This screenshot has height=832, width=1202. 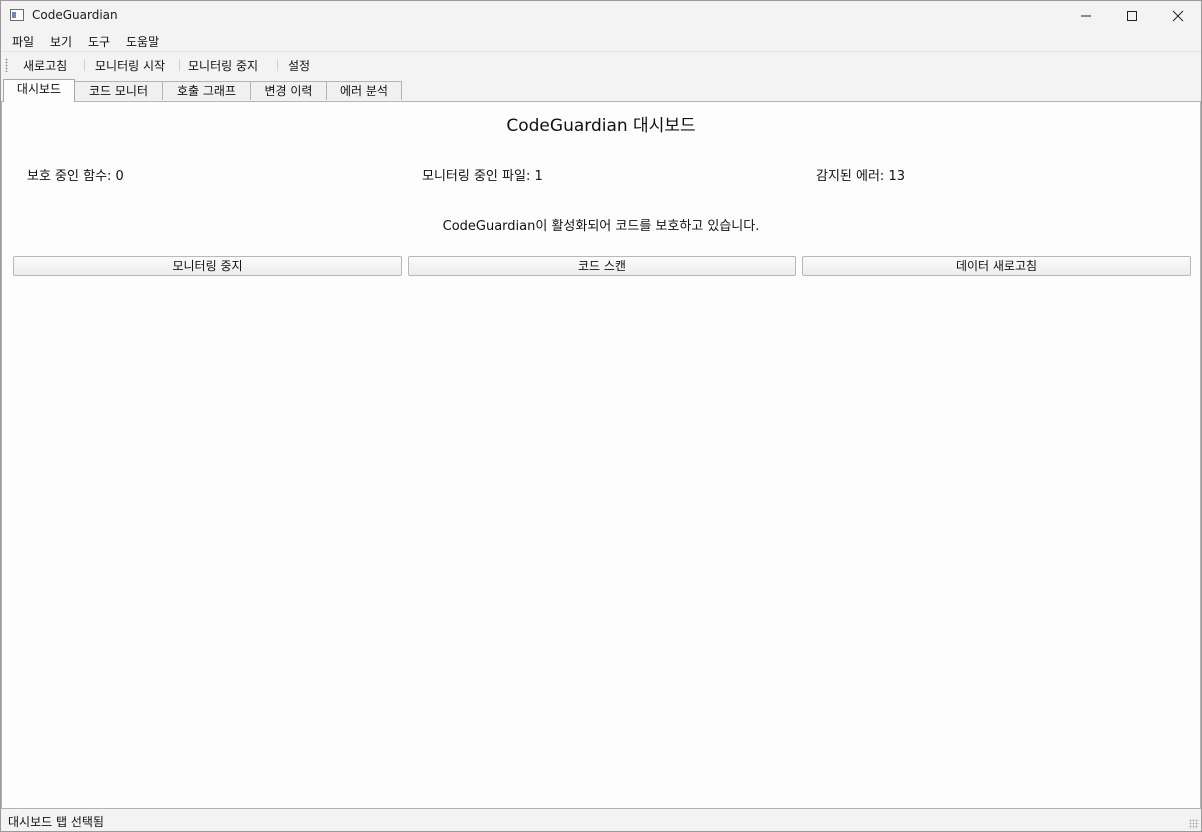 What do you see at coordinates (601, 41) in the screenshot?
I see `menu-bar: 파일 보기 도구 도움말` at bounding box center [601, 41].